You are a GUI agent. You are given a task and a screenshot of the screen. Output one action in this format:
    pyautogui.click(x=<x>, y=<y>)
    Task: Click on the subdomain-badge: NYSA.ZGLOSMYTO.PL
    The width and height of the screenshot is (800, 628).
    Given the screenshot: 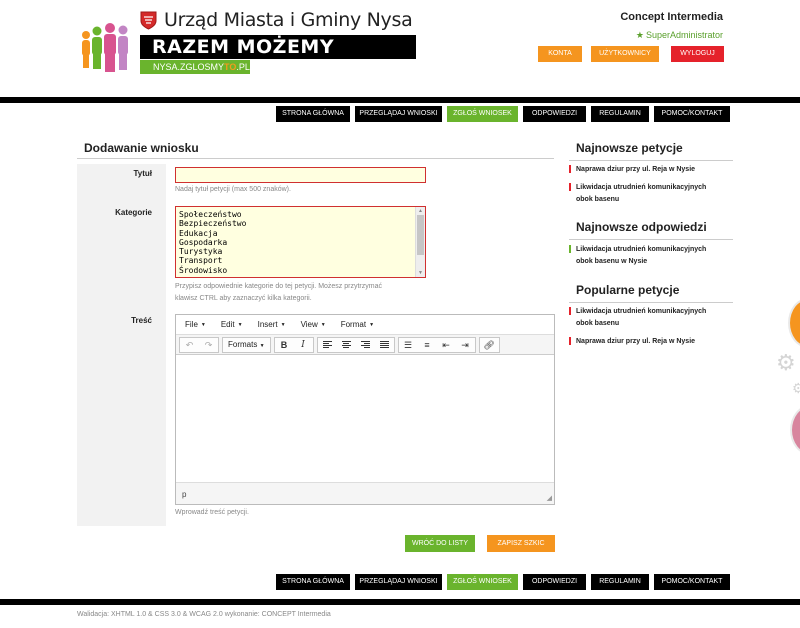 What is the action you would take?
    pyautogui.click(x=195, y=67)
    